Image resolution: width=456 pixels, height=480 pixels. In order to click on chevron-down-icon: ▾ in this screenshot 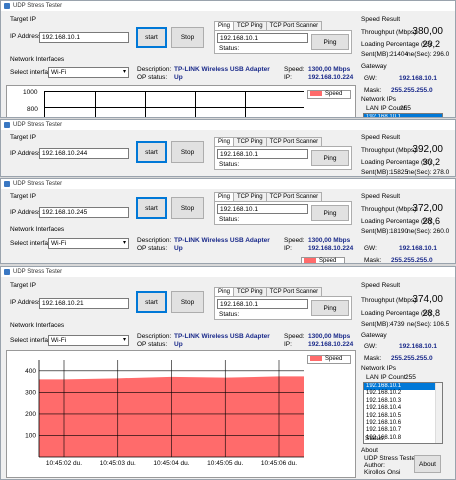, I will do `click(124, 243)`.